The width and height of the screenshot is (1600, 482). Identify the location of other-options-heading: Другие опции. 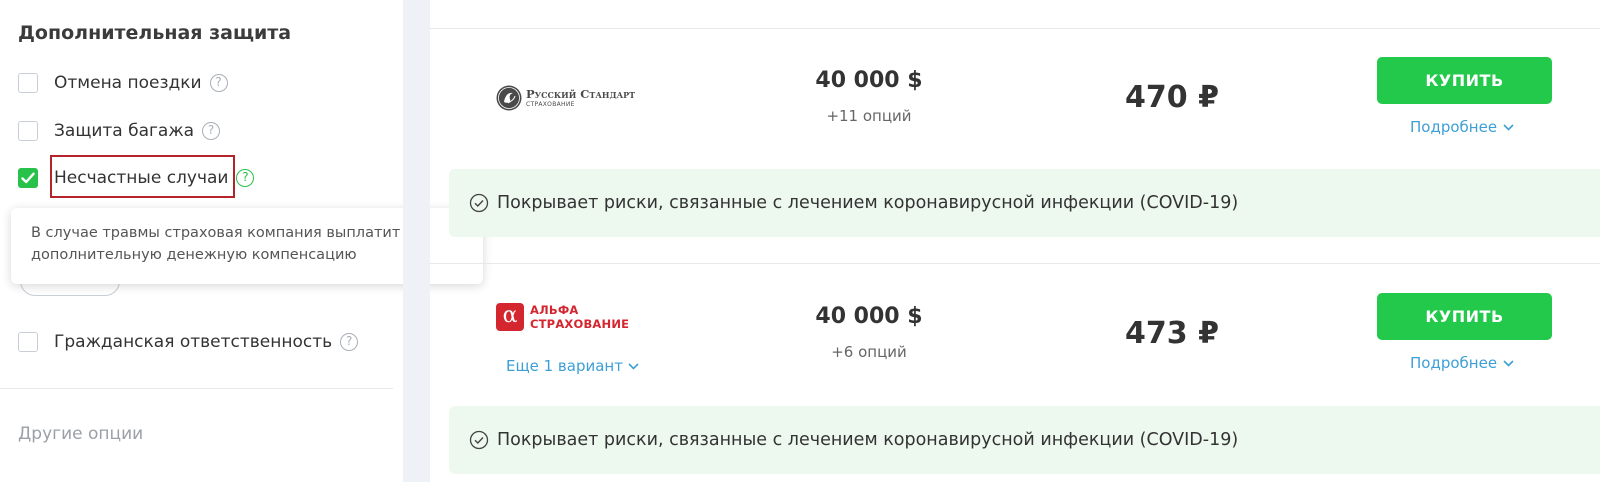
(80, 434).